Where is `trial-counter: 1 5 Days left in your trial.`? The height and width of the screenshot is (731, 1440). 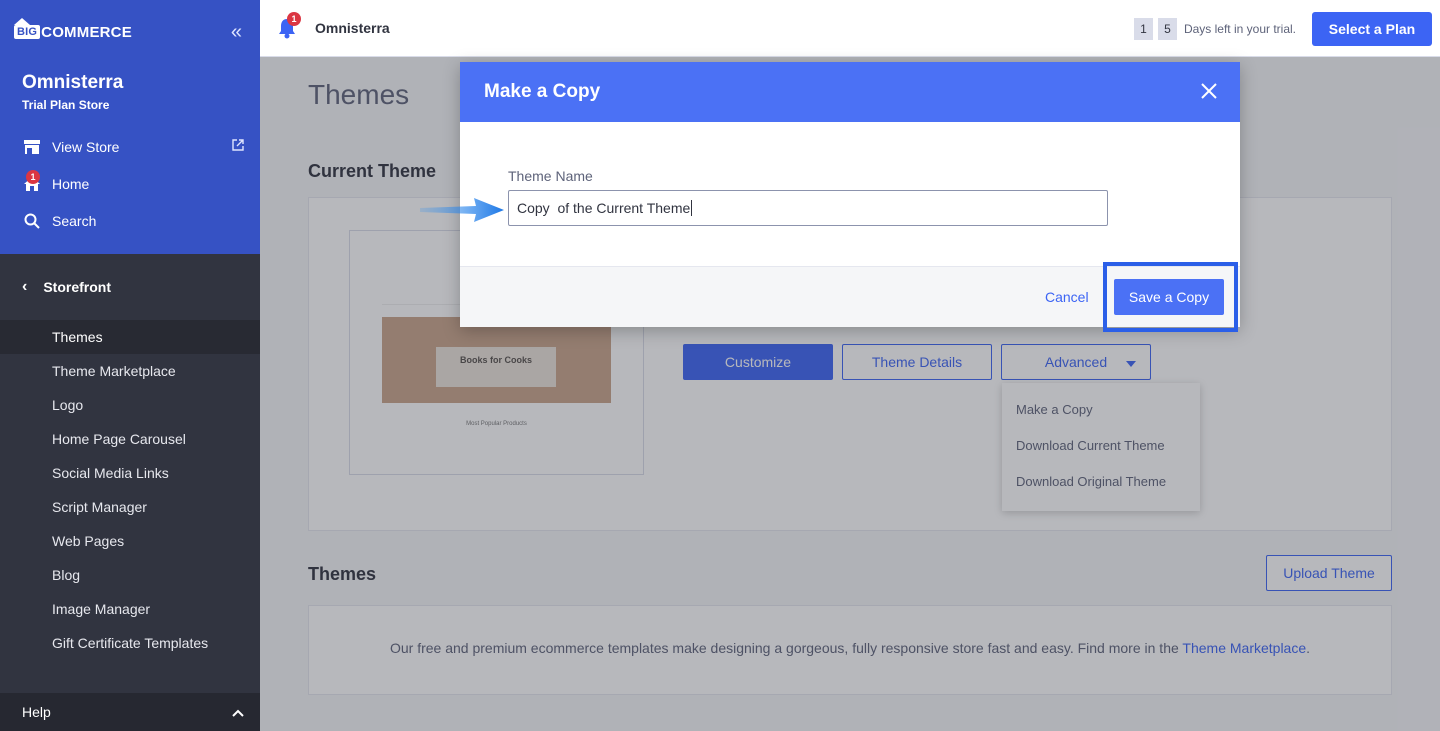
trial-counter: 1 5 Days left in your trial. is located at coordinates (1214, 29).